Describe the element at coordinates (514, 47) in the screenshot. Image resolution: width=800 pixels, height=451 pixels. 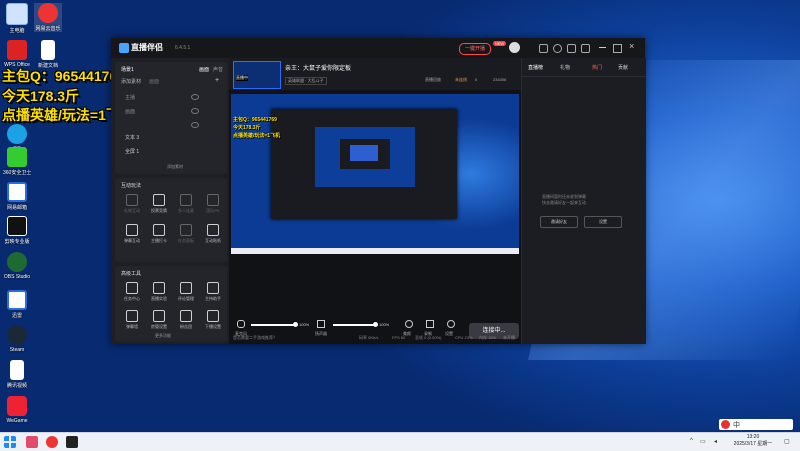
I see `avatar` at that location.